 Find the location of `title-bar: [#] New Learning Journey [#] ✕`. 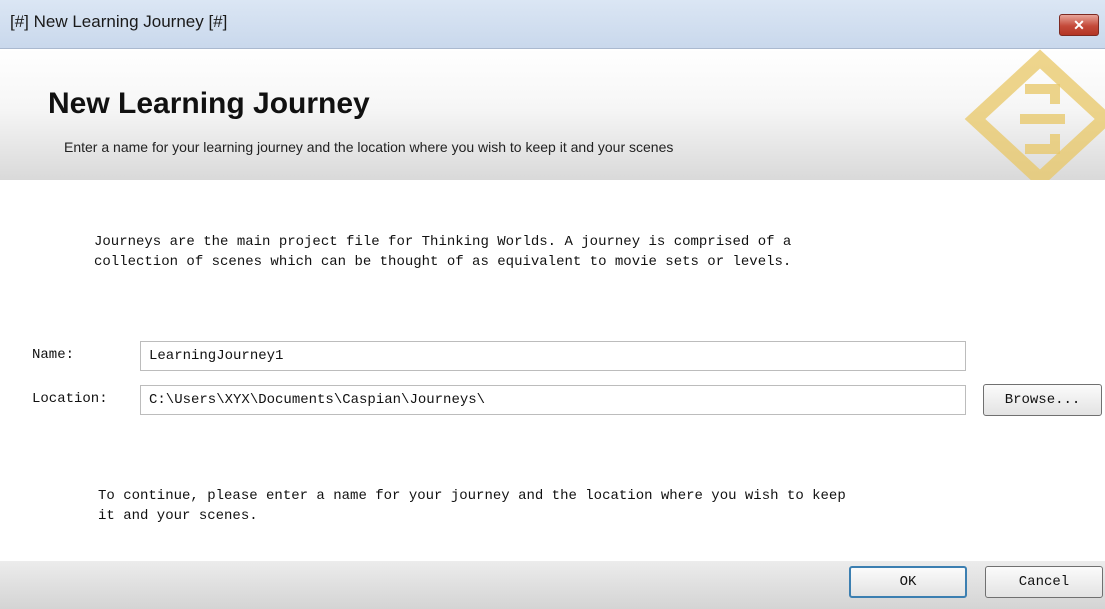

title-bar: [#] New Learning Journey [#] ✕ is located at coordinates (552, 24).